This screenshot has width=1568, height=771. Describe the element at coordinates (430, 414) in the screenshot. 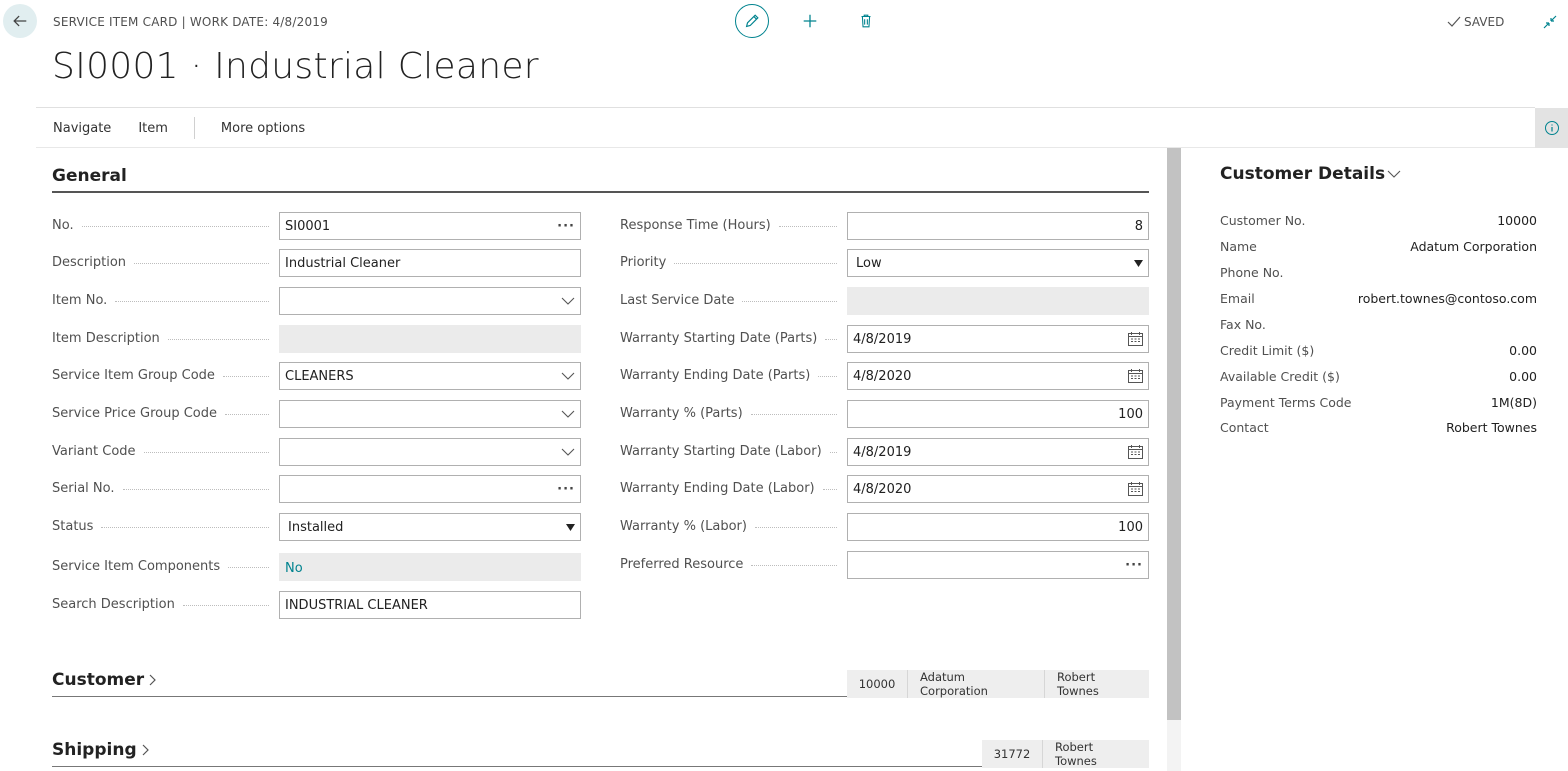

I see `field-service-price-group-code` at that location.